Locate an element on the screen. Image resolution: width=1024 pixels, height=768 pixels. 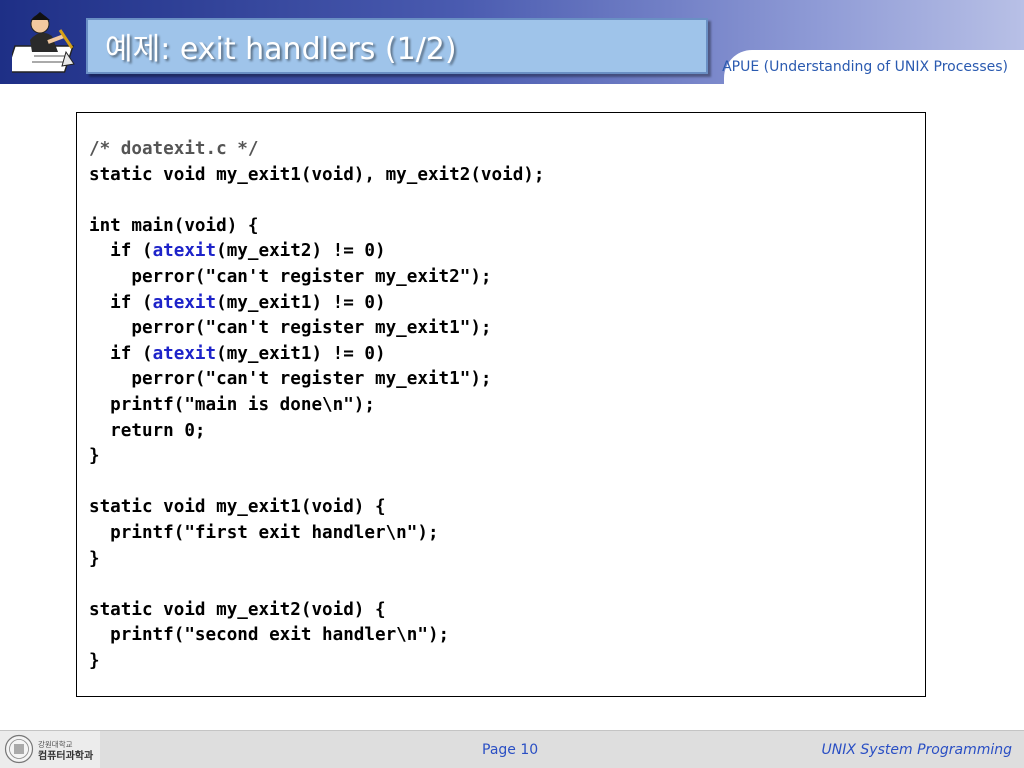
page-number: Page 10 is located at coordinates (510, 750).